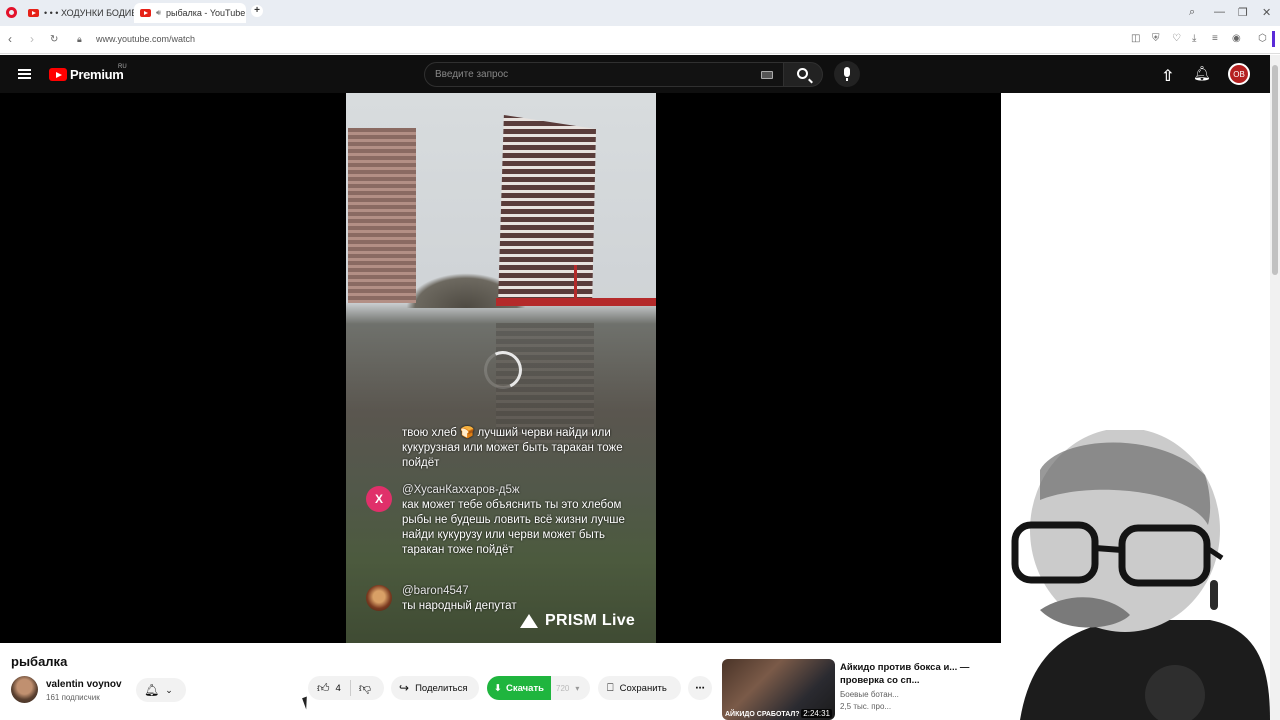 This screenshot has width=1280, height=720. I want to click on hamburger-menu-icon, so click(24, 74).